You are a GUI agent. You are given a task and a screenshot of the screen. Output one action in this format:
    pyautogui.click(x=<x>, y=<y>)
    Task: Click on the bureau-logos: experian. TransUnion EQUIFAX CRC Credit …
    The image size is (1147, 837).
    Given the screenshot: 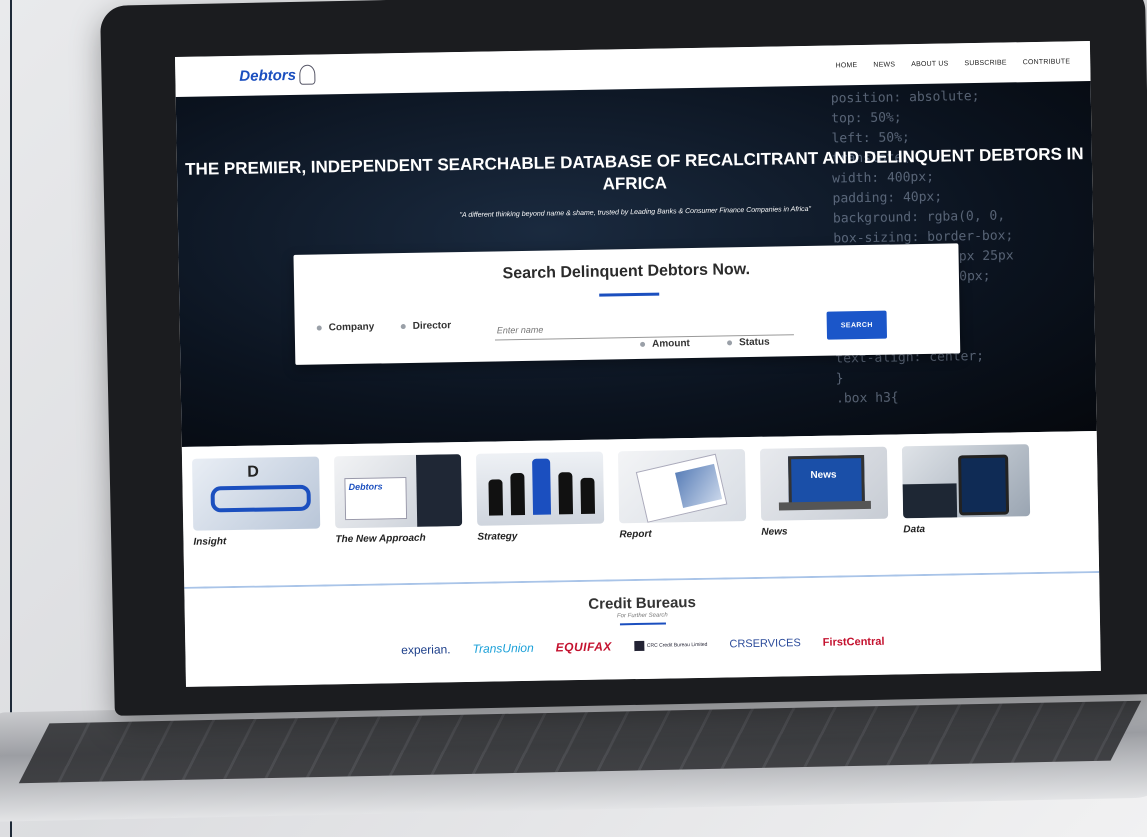 What is the action you would take?
    pyautogui.click(x=642, y=646)
    